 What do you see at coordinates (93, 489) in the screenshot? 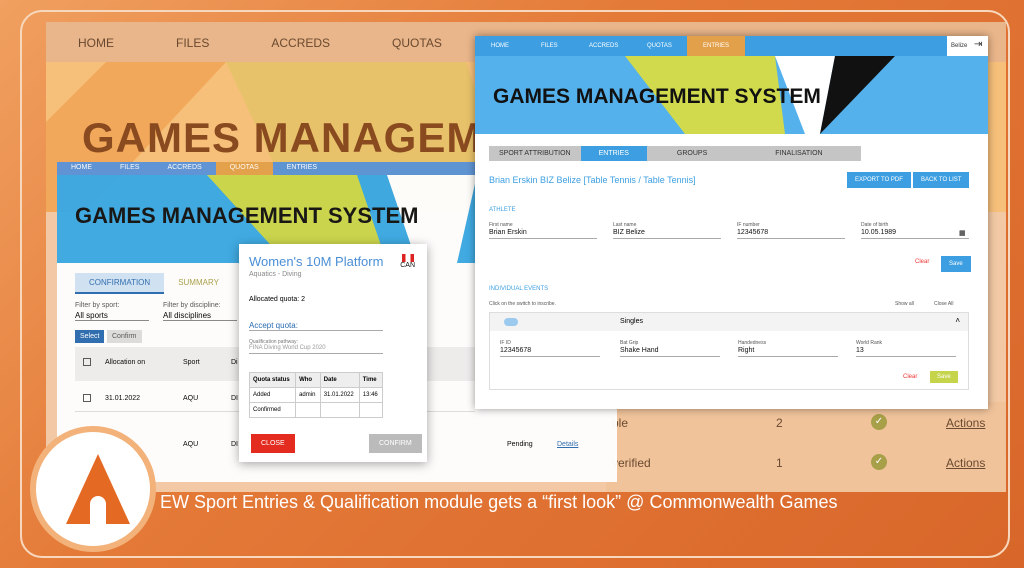
I see `company-logo` at bounding box center [93, 489].